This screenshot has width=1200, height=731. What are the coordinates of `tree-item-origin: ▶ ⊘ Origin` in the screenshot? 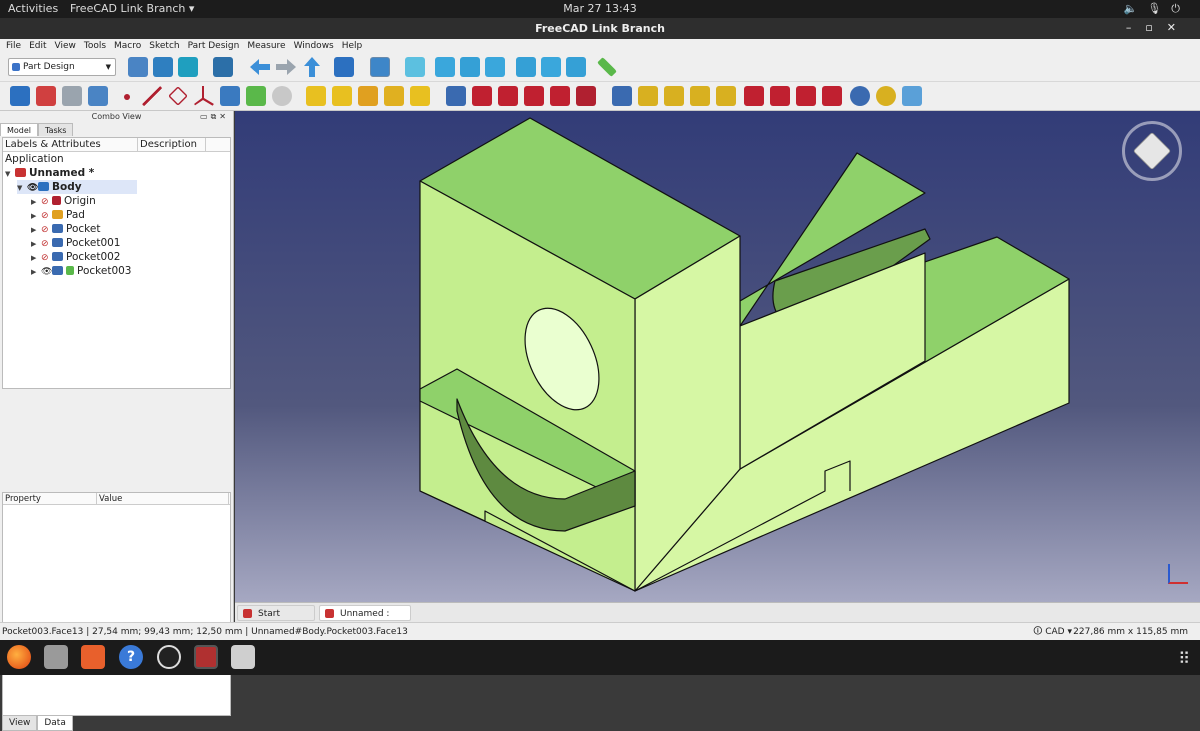 It's located at (63, 201).